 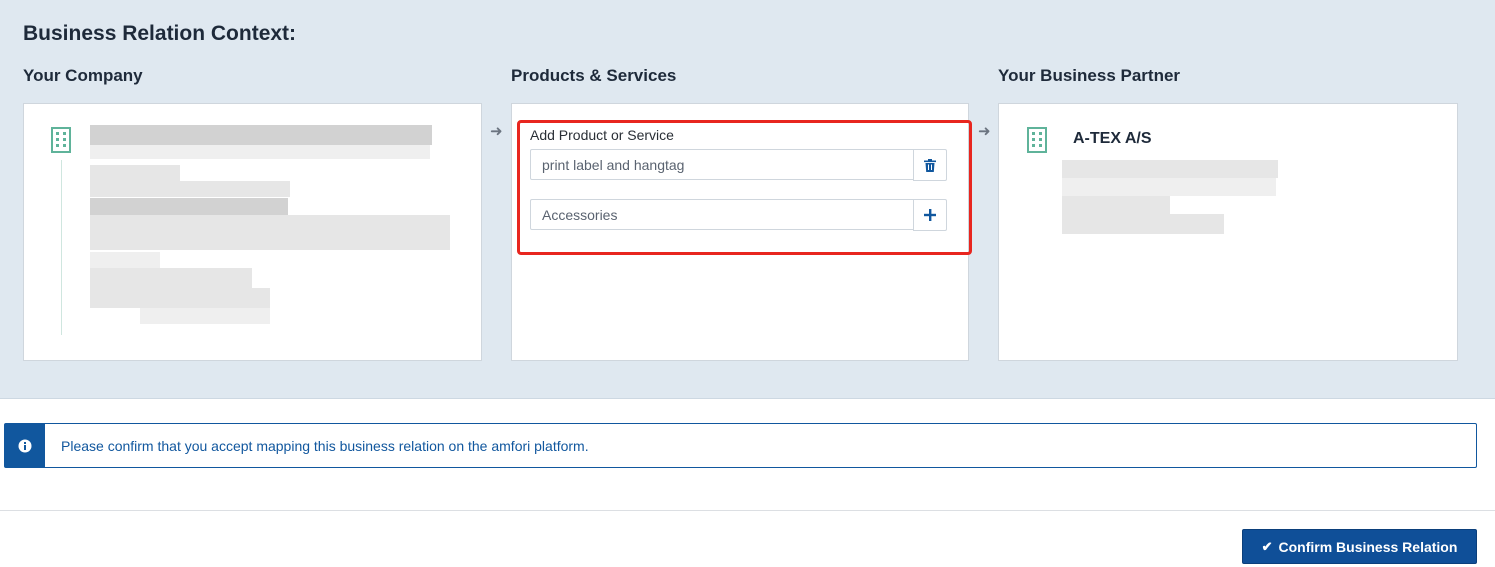 What do you see at coordinates (1368, 546) in the screenshot?
I see `confirm-button-label: Confirm Business Relation` at bounding box center [1368, 546].